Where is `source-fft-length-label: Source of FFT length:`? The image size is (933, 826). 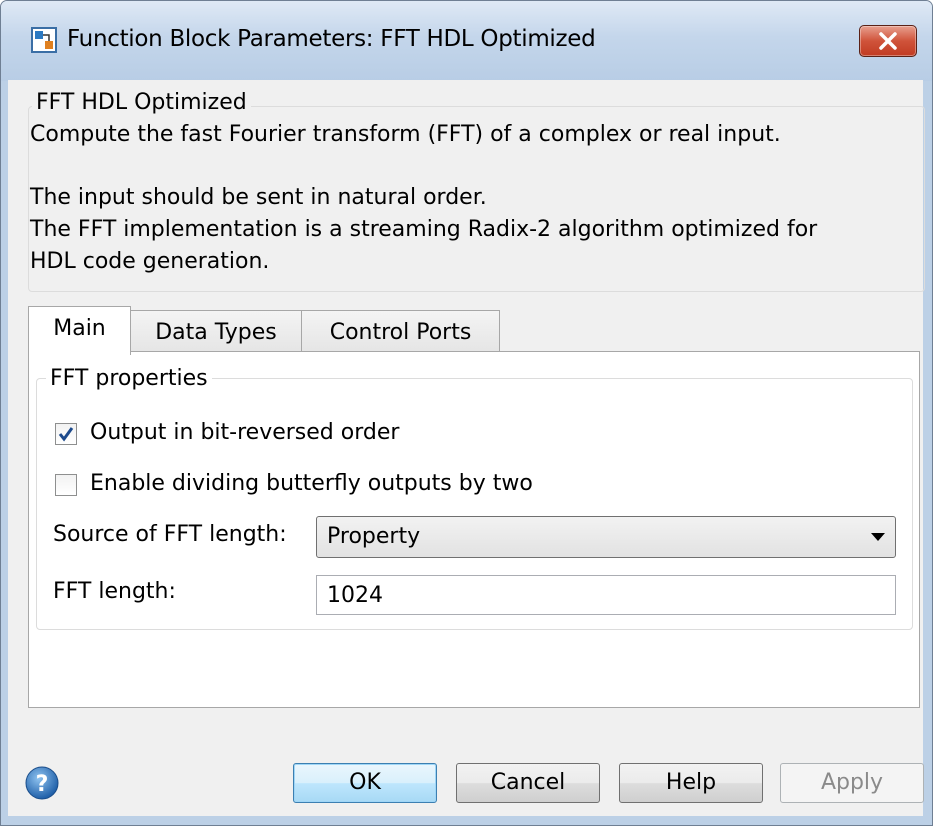 source-fft-length-label: Source of FFT length: is located at coordinates (170, 534).